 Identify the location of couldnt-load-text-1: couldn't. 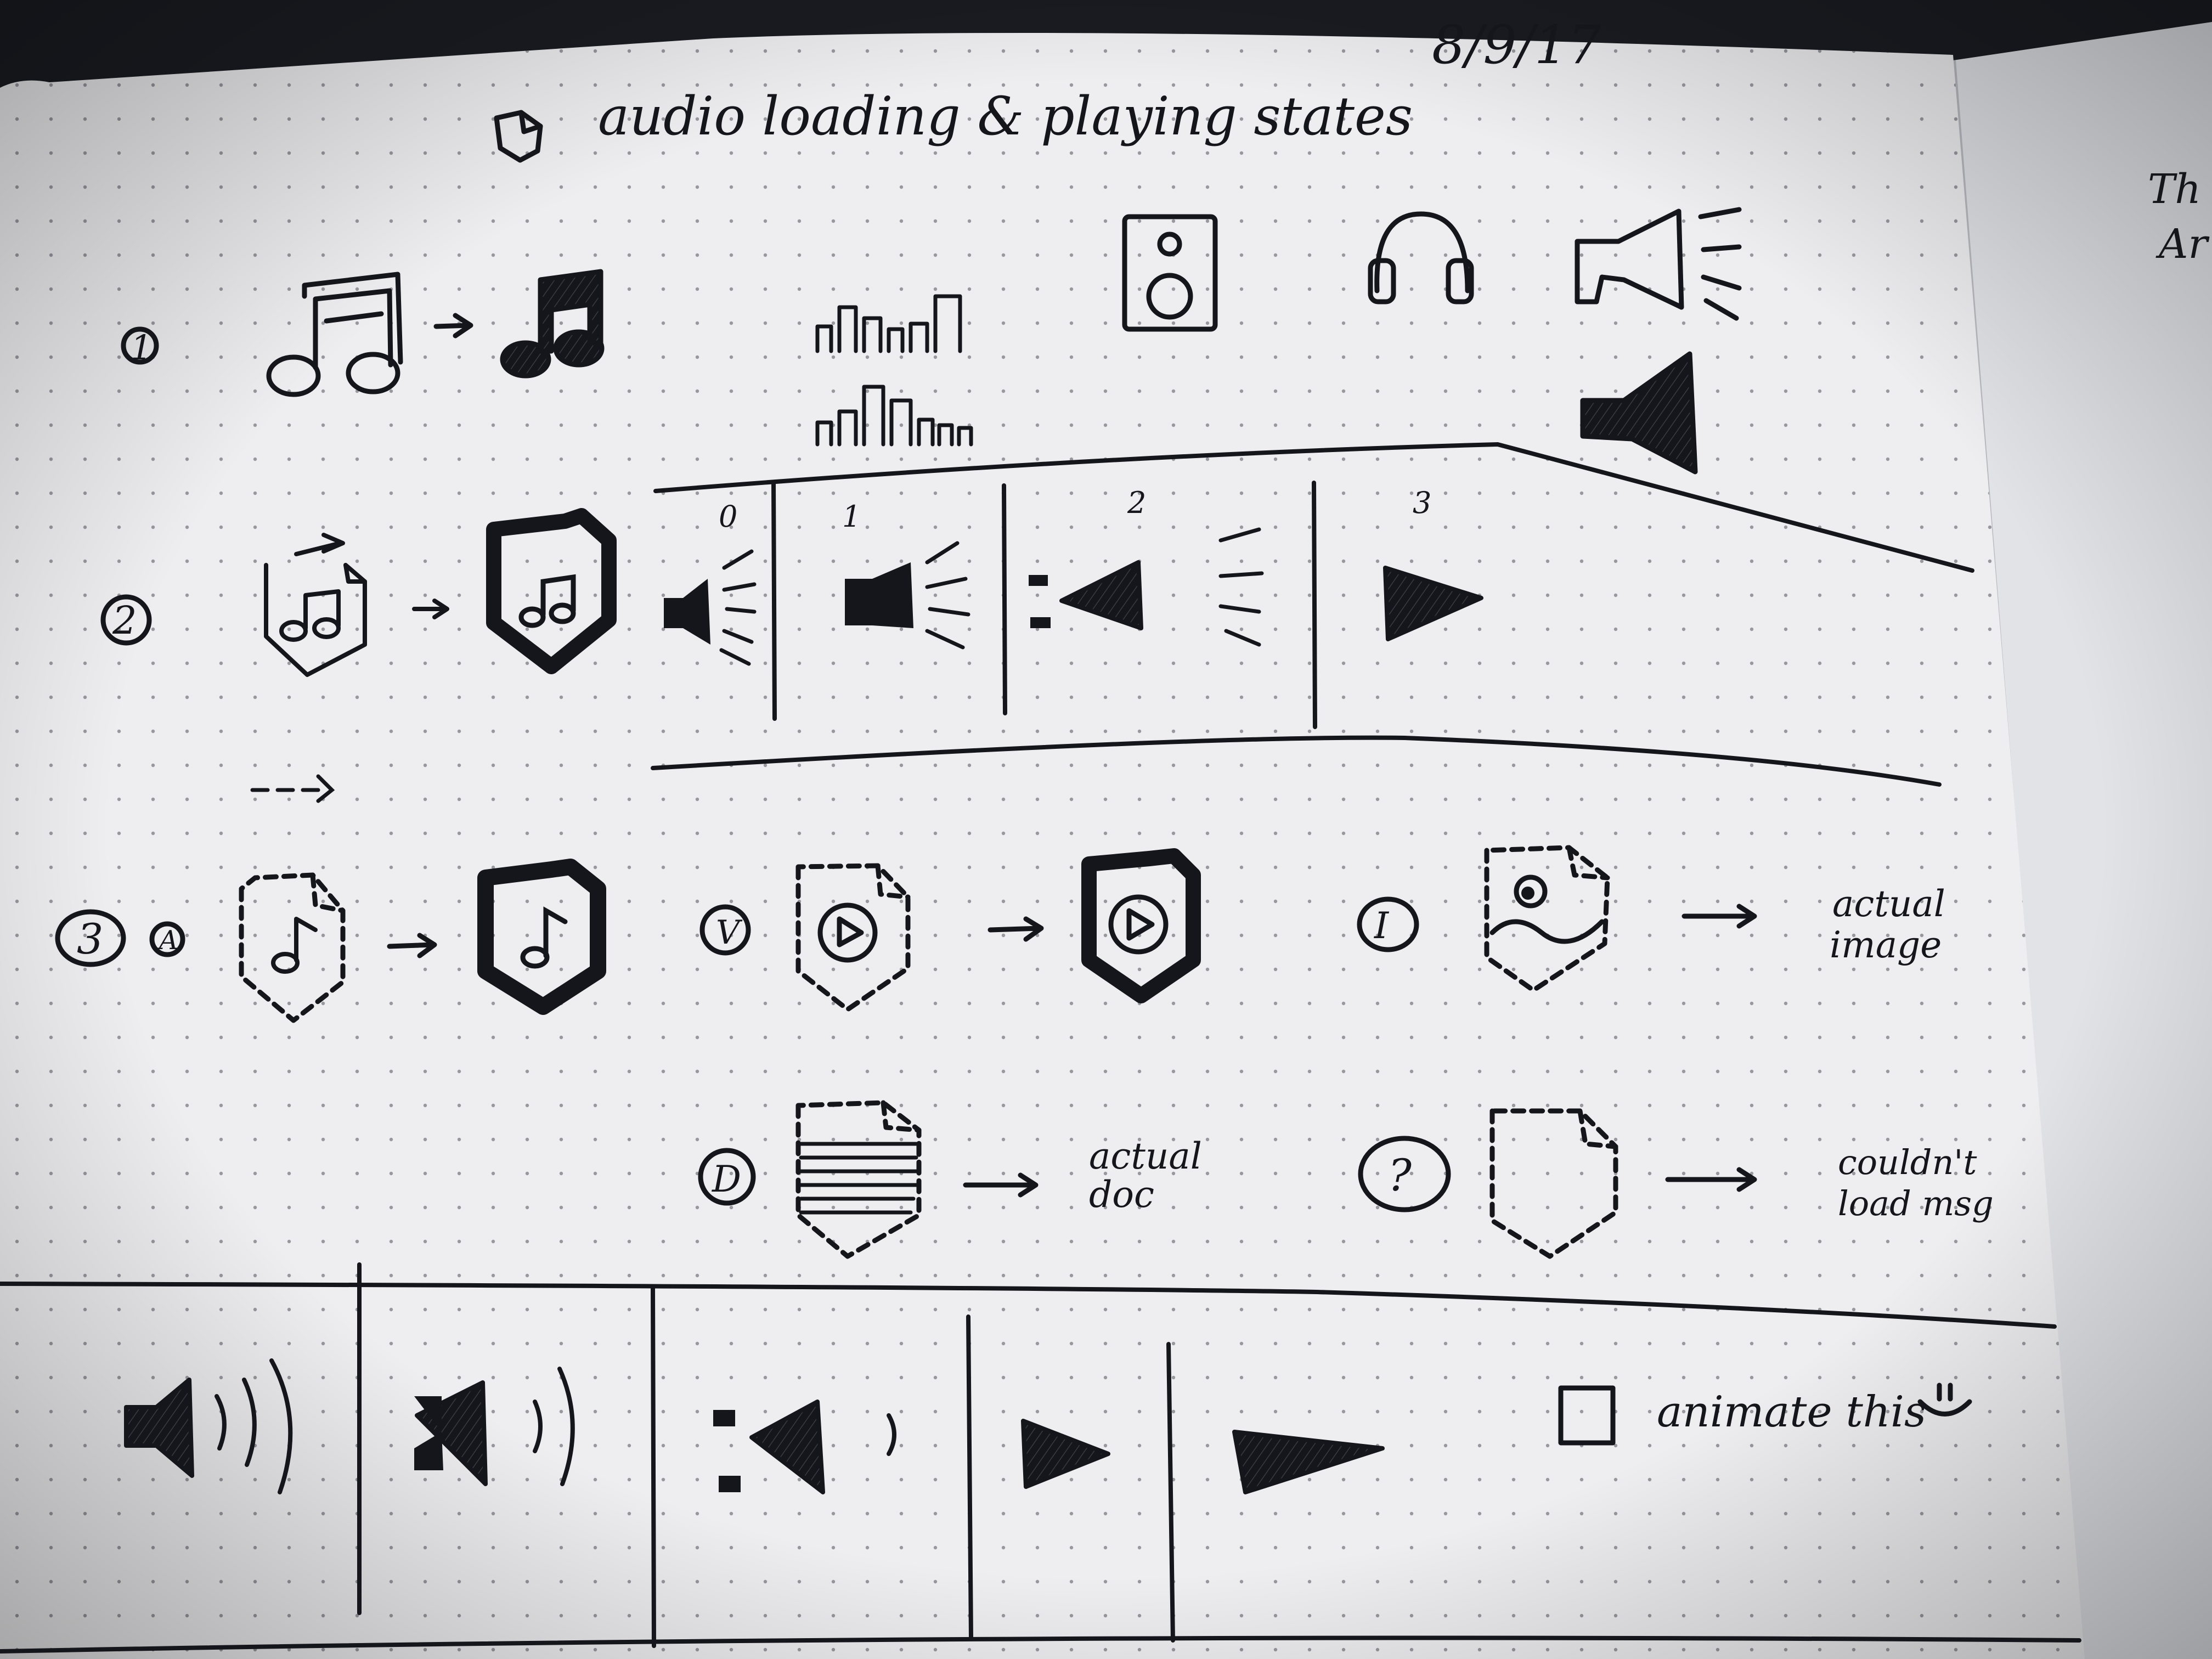
(1908, 1162).